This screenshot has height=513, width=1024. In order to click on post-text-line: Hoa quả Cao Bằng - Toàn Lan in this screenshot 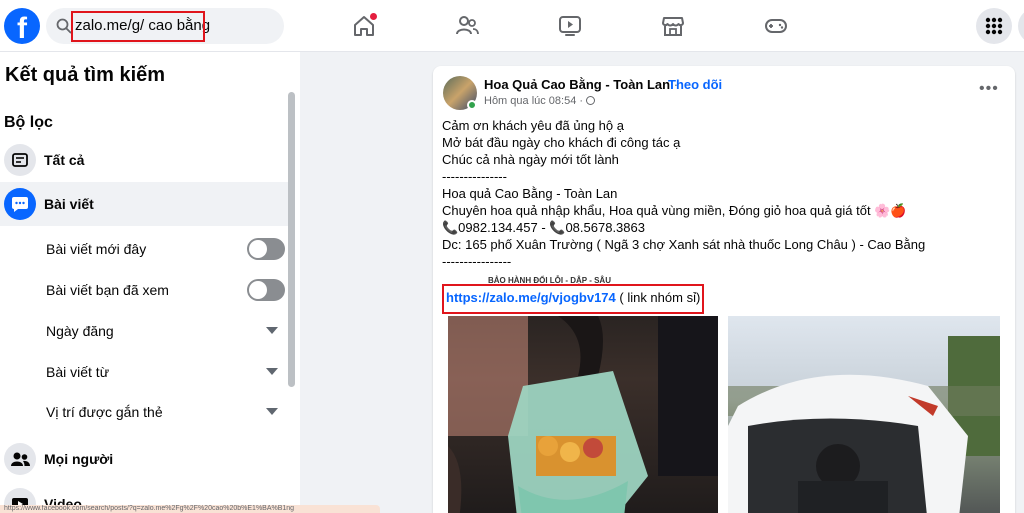, I will do `click(530, 193)`.